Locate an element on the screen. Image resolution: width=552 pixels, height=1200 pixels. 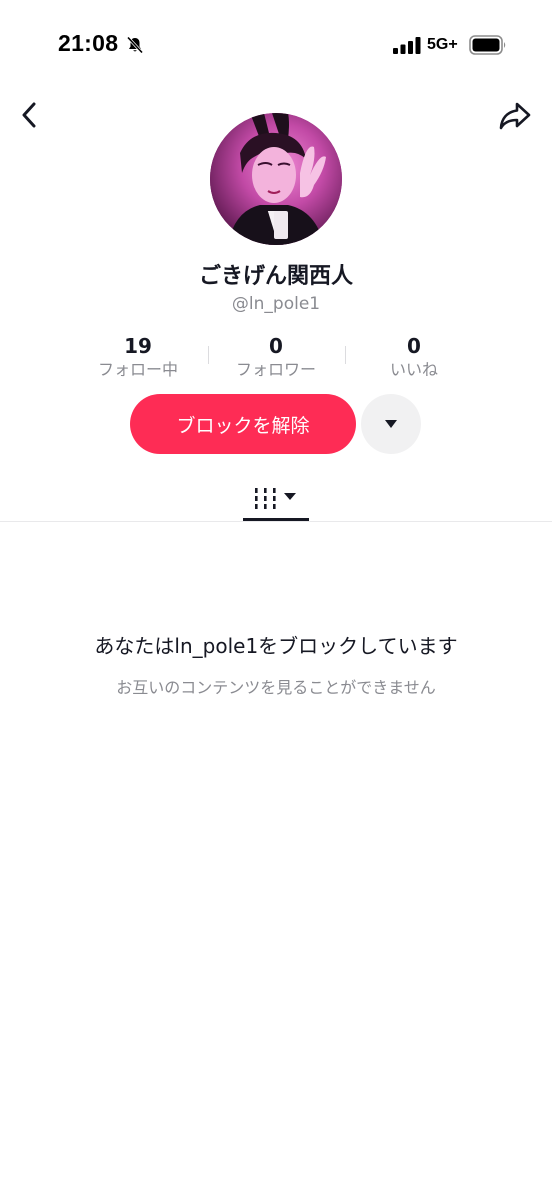
status-bar: 21:08 5G+ is located at coordinates (276, 46).